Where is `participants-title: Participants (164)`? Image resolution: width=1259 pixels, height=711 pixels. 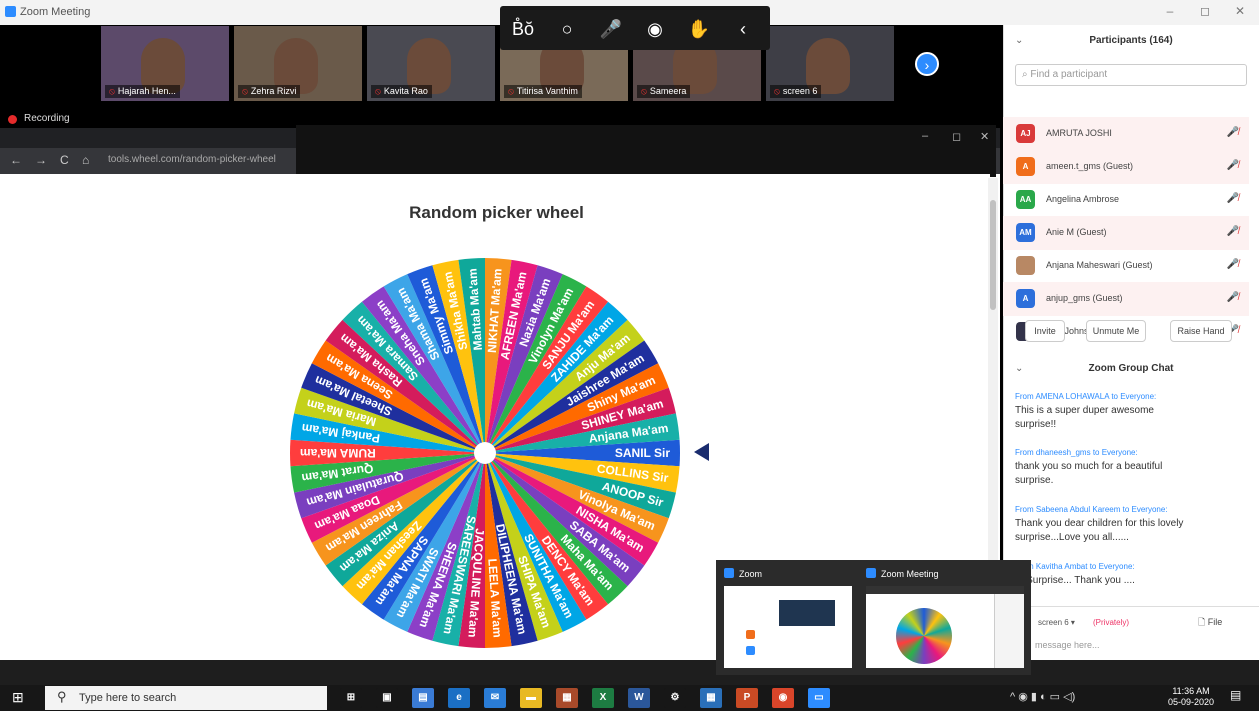 participants-title: Participants (164) is located at coordinates (1131, 40).